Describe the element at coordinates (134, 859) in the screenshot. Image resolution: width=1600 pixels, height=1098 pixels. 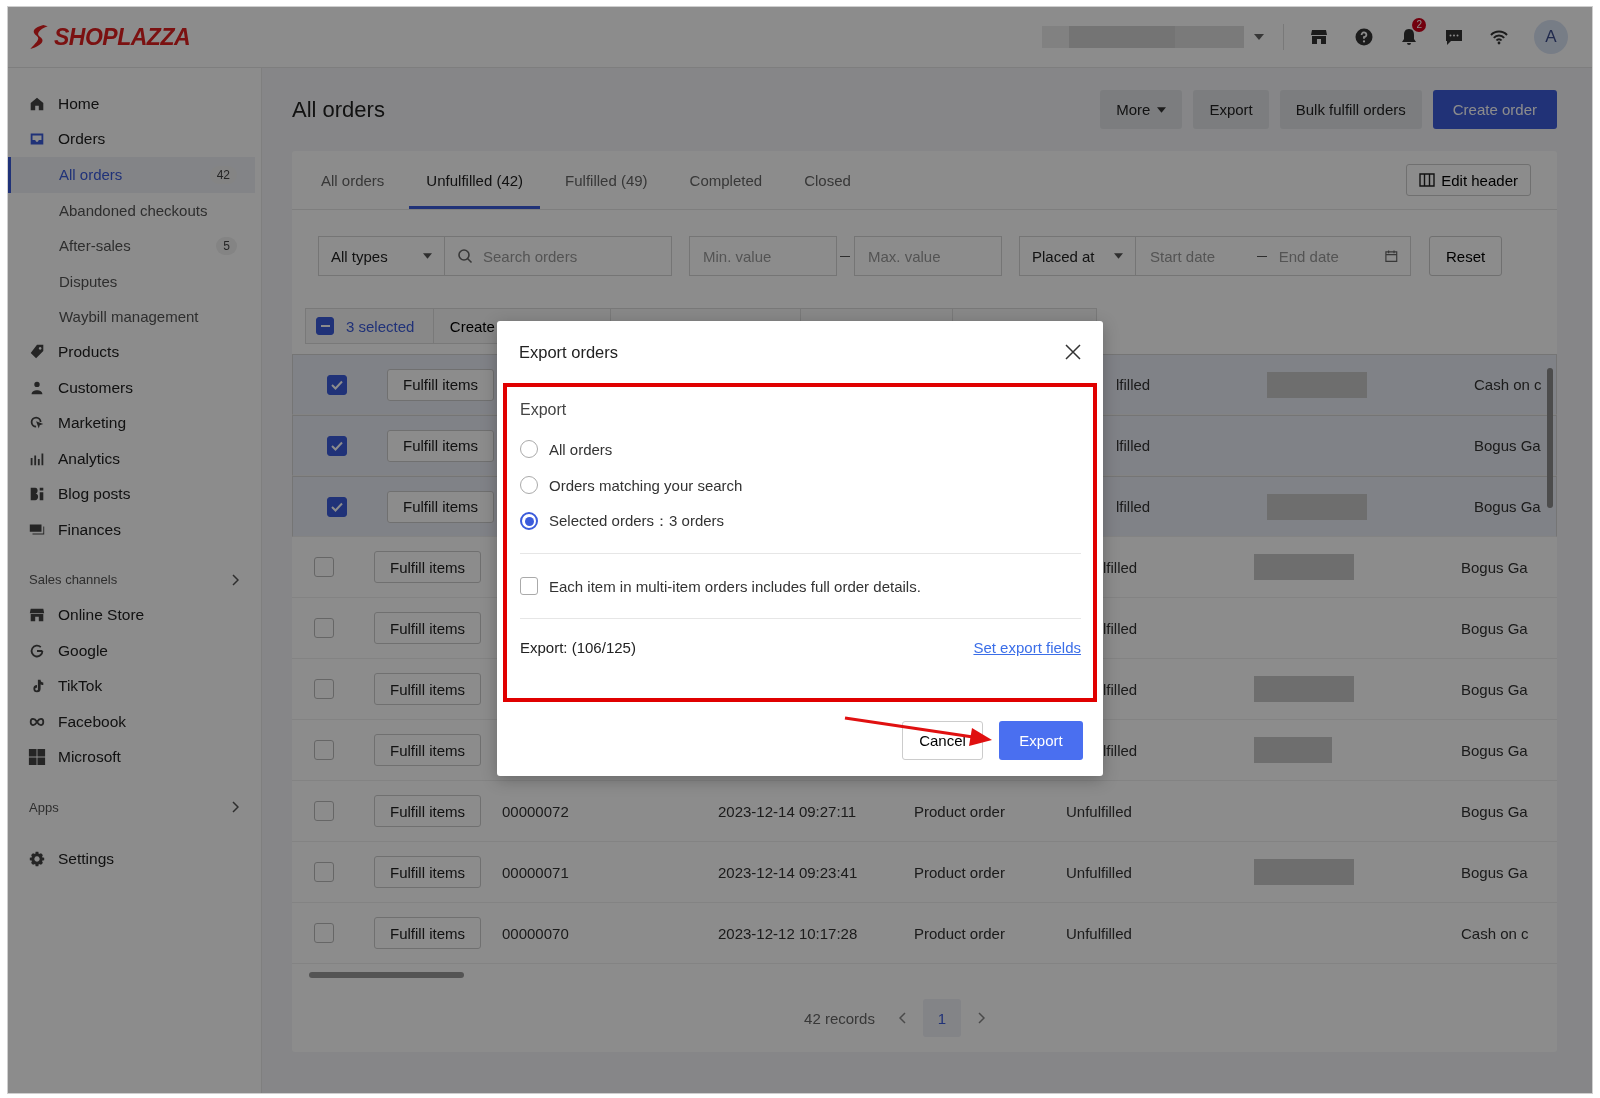
I see `nav-item: Settings` at that location.